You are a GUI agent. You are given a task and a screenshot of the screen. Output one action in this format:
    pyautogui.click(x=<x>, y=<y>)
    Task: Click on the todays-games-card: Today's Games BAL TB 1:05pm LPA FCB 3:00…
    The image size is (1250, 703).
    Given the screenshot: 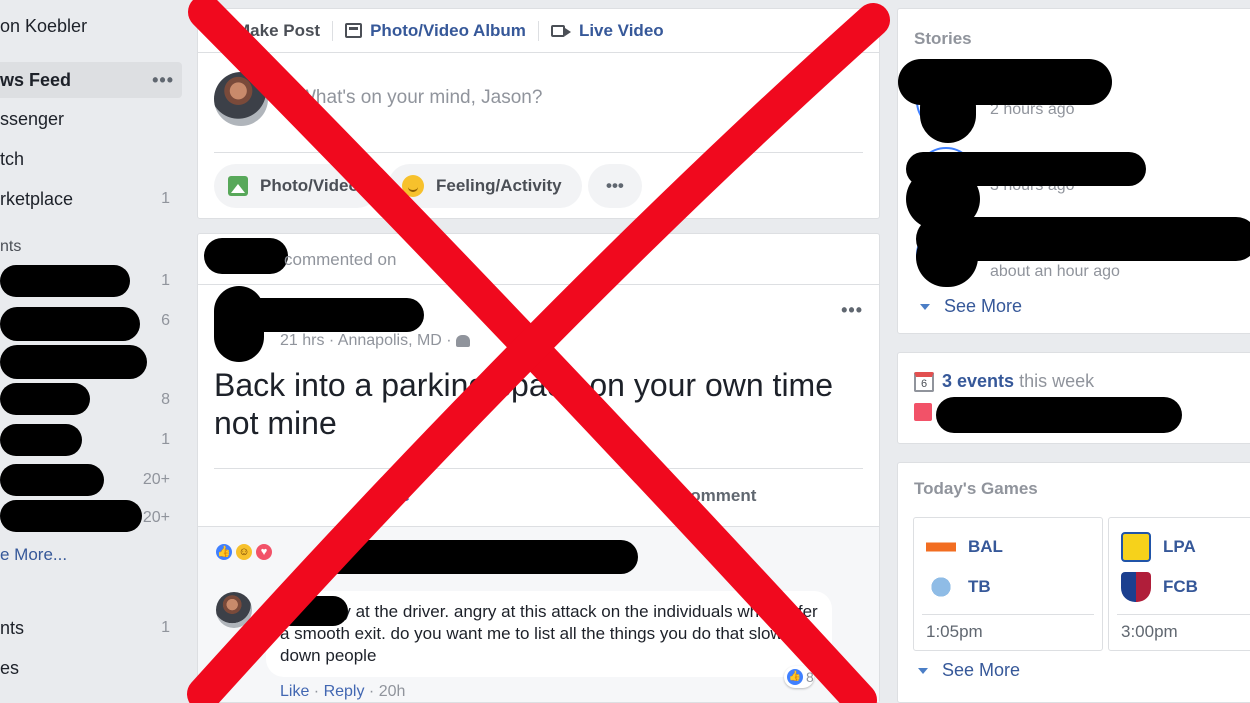 What is the action you would take?
    pyautogui.click(x=1073, y=582)
    